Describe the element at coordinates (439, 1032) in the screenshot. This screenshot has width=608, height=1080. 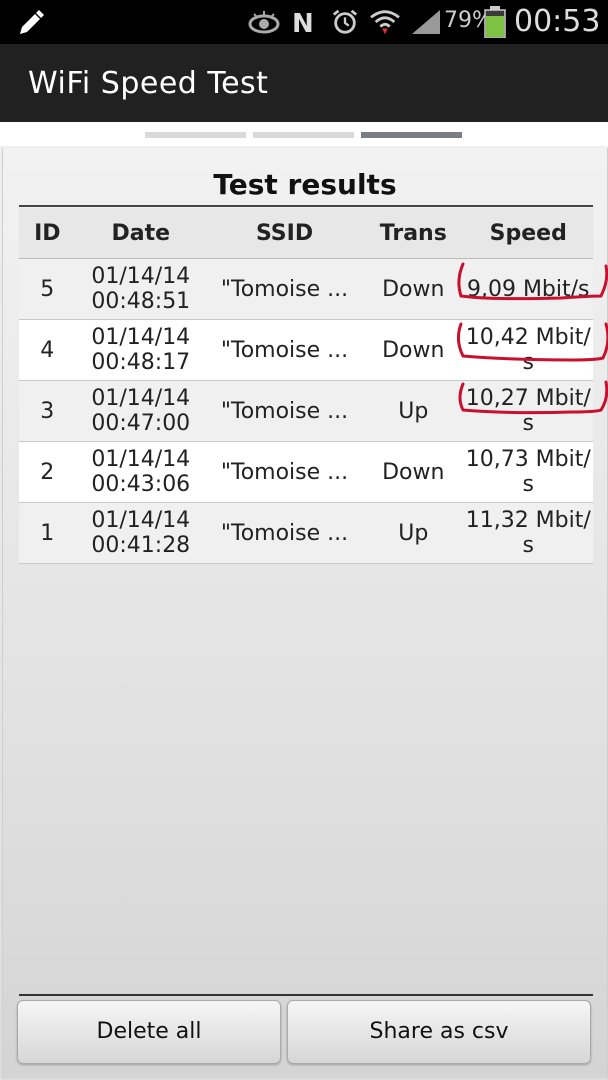
I see `share-csv-button: Share as csv` at that location.